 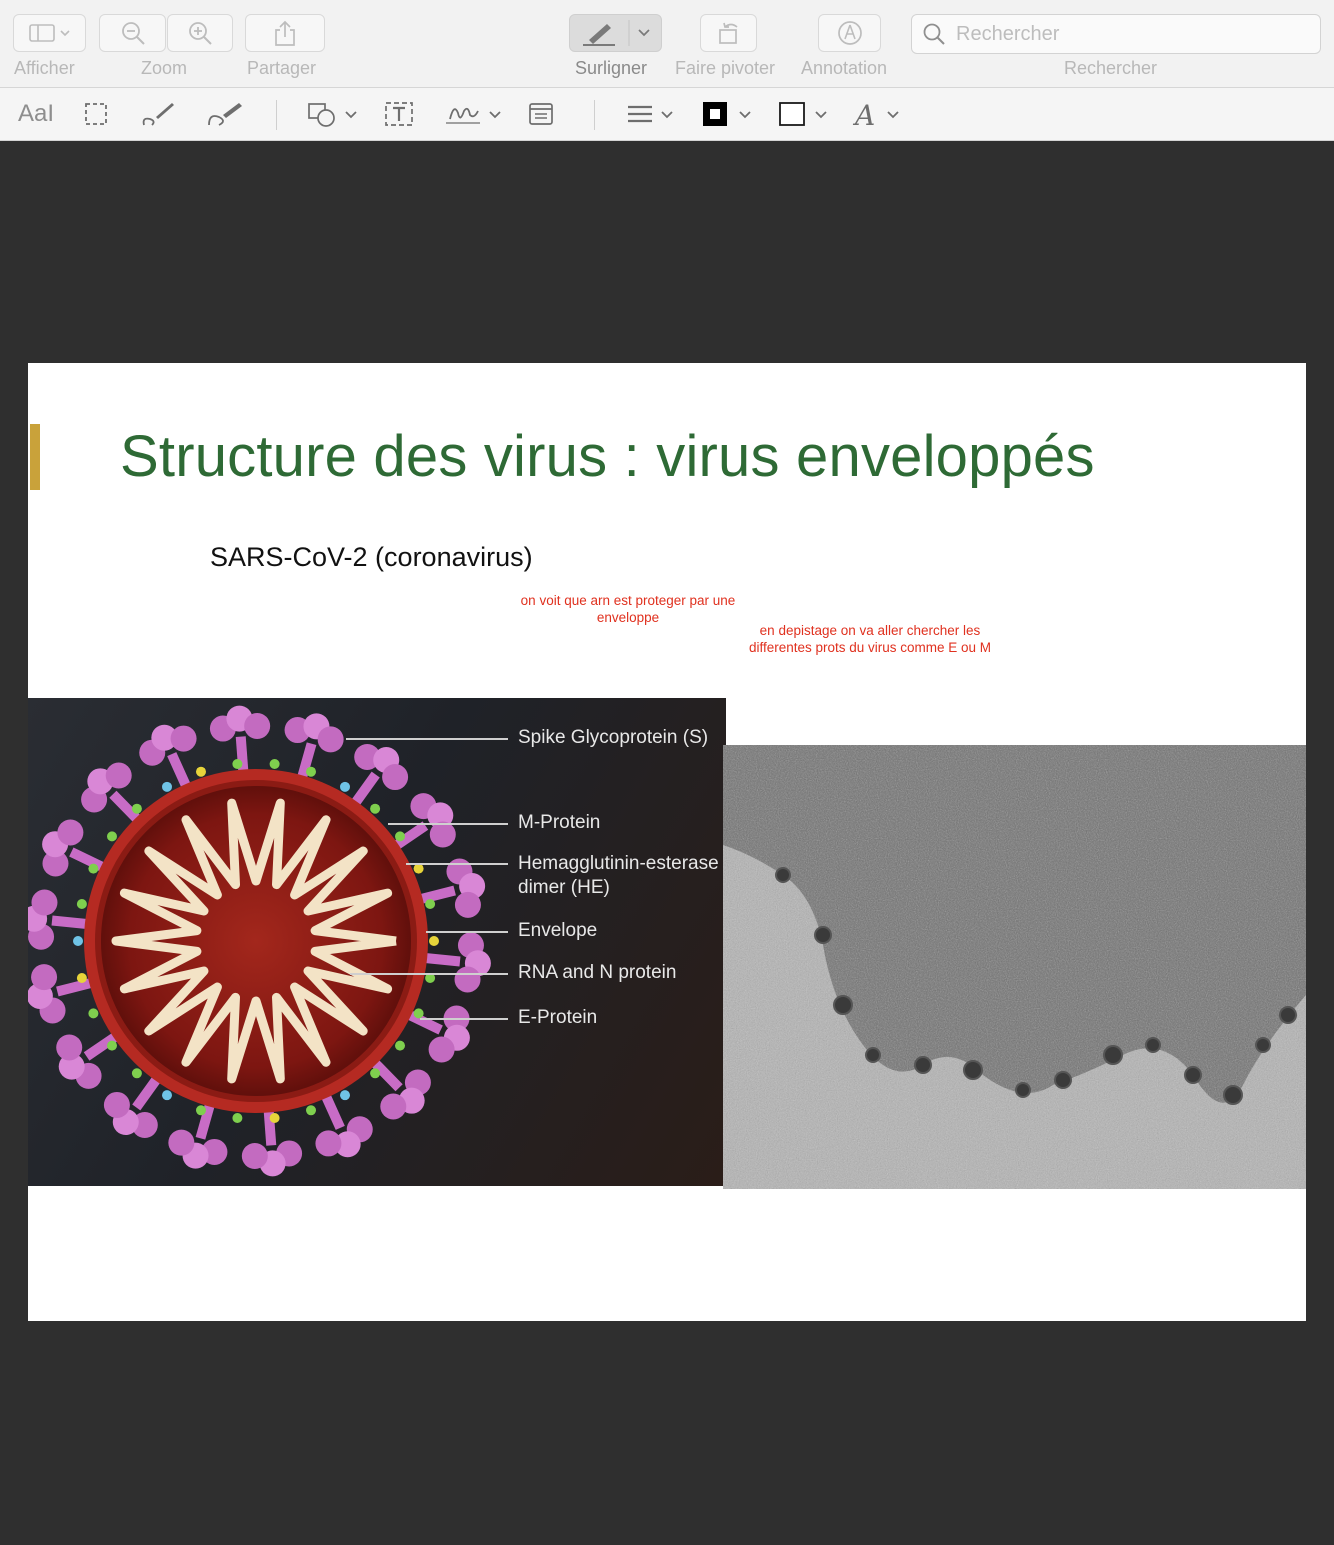 I want to click on line-style-button, so click(x=651, y=114).